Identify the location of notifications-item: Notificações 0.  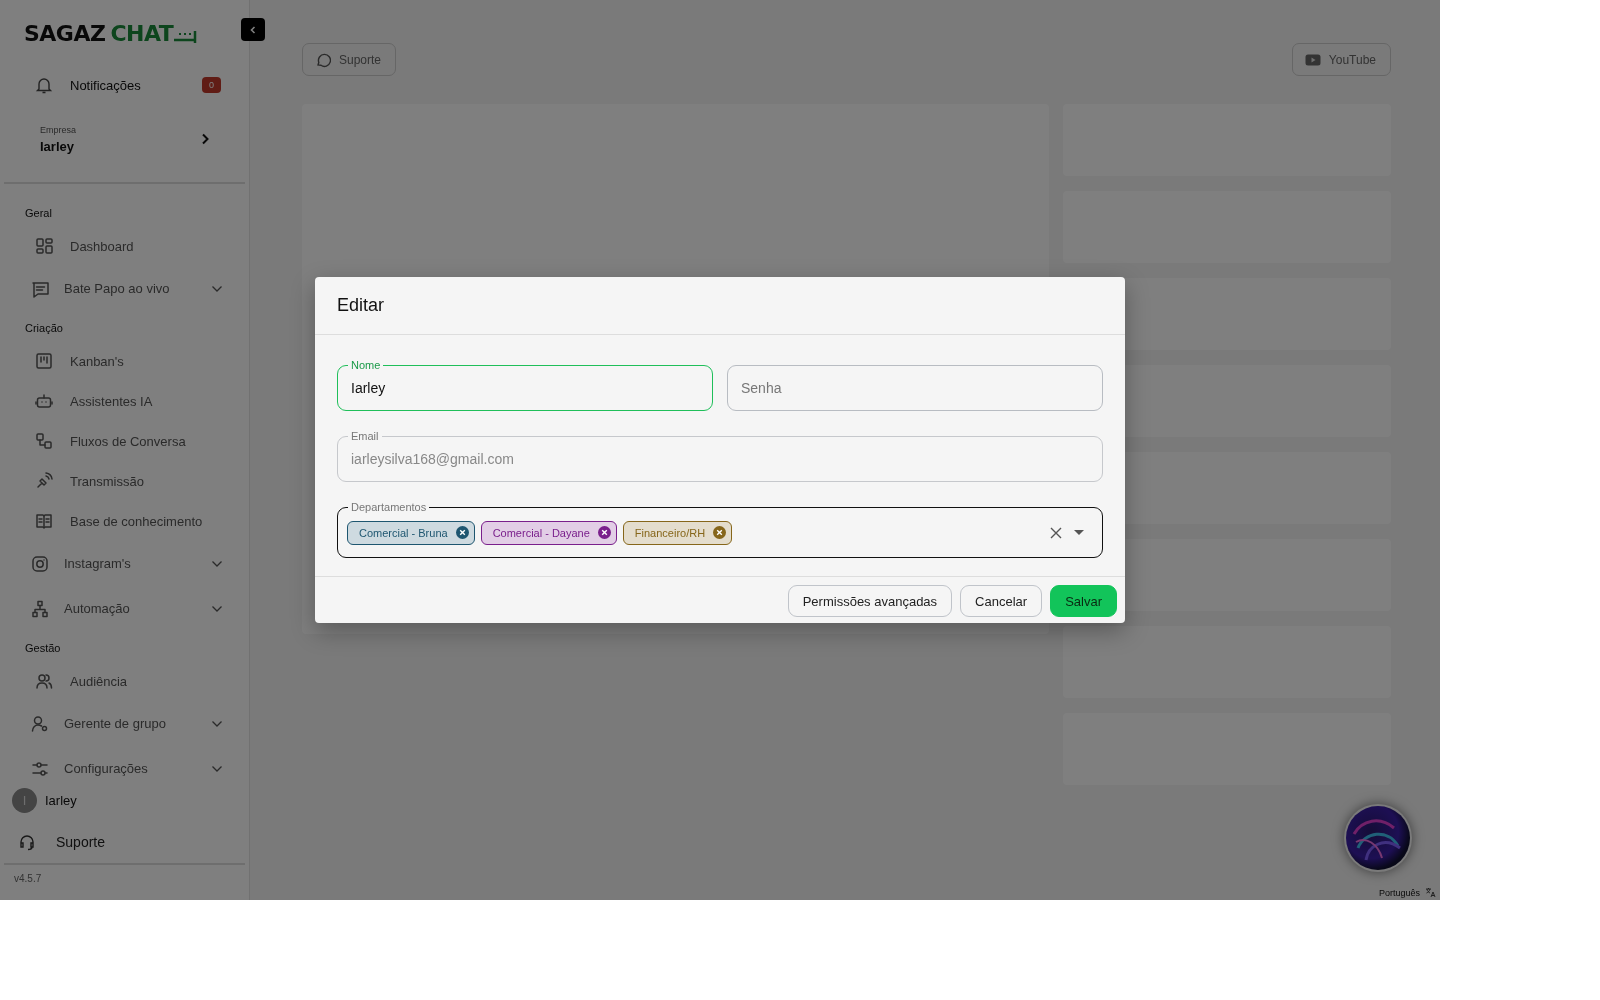
(127, 85).